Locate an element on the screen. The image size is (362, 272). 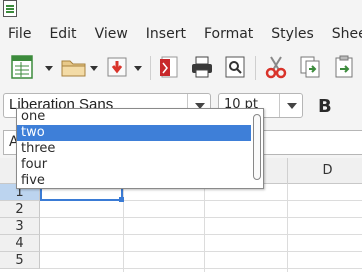
menu-view: View is located at coordinates (111, 34).